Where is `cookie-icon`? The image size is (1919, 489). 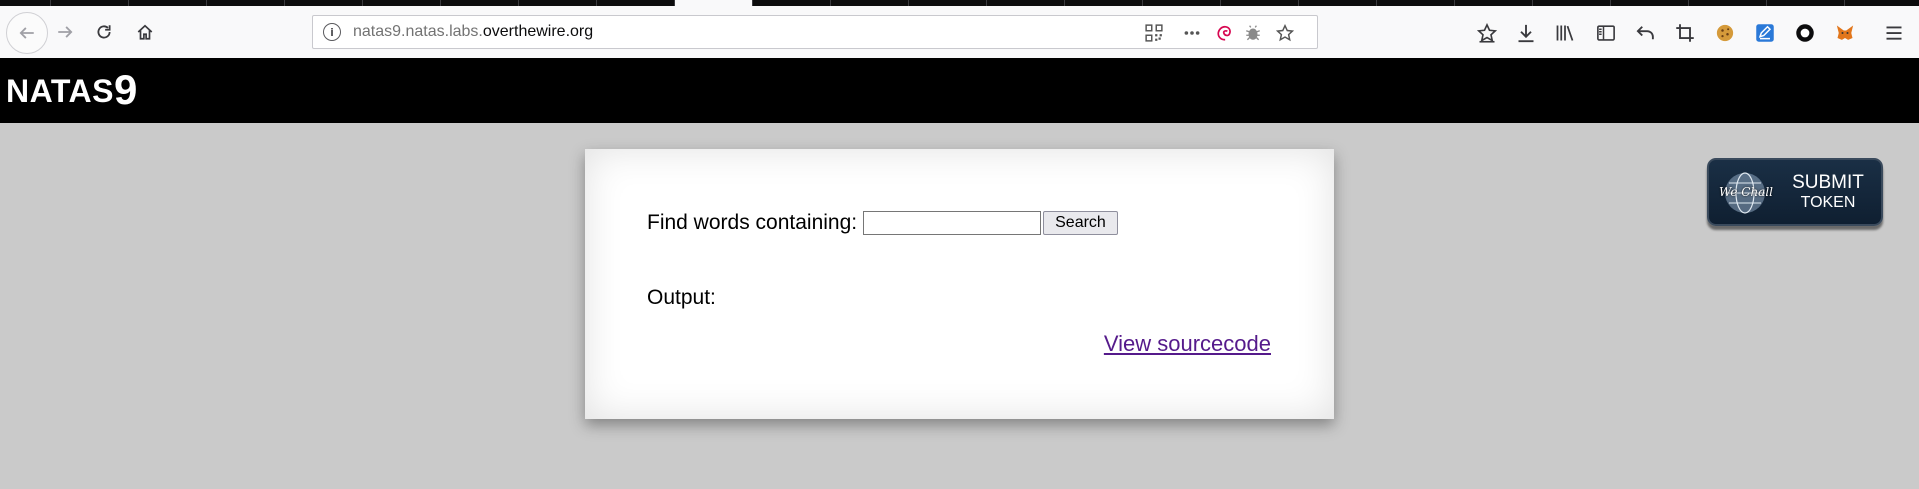
cookie-icon is located at coordinates (1725, 33).